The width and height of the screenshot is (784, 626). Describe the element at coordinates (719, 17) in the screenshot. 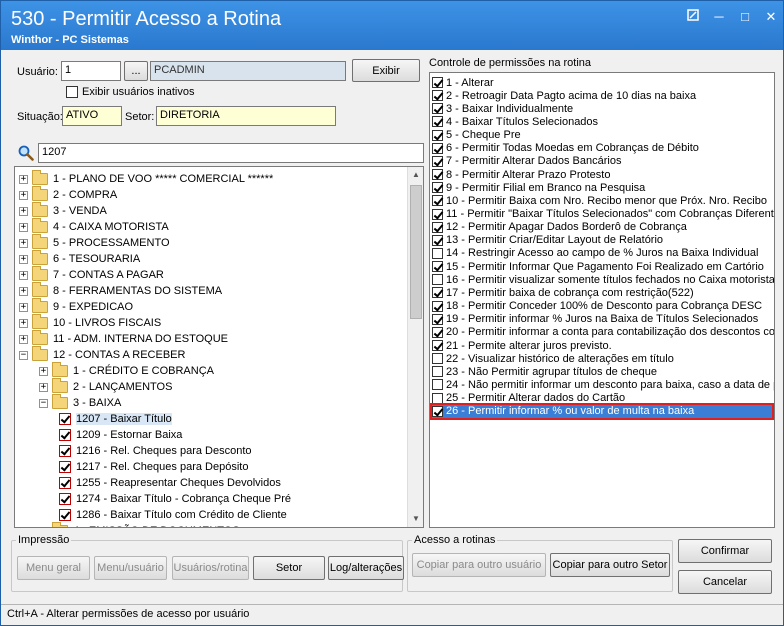

I see `minimize-icon: ─` at that location.